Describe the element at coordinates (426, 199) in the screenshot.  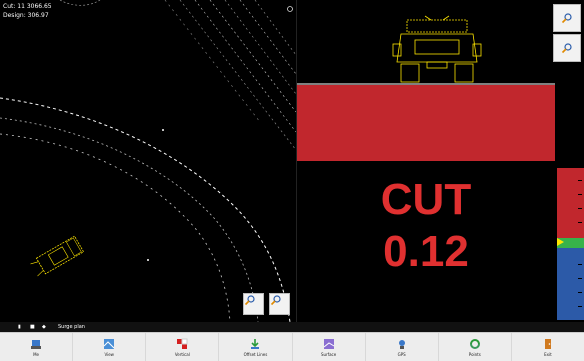
I see `cut-label: CUT` at that location.